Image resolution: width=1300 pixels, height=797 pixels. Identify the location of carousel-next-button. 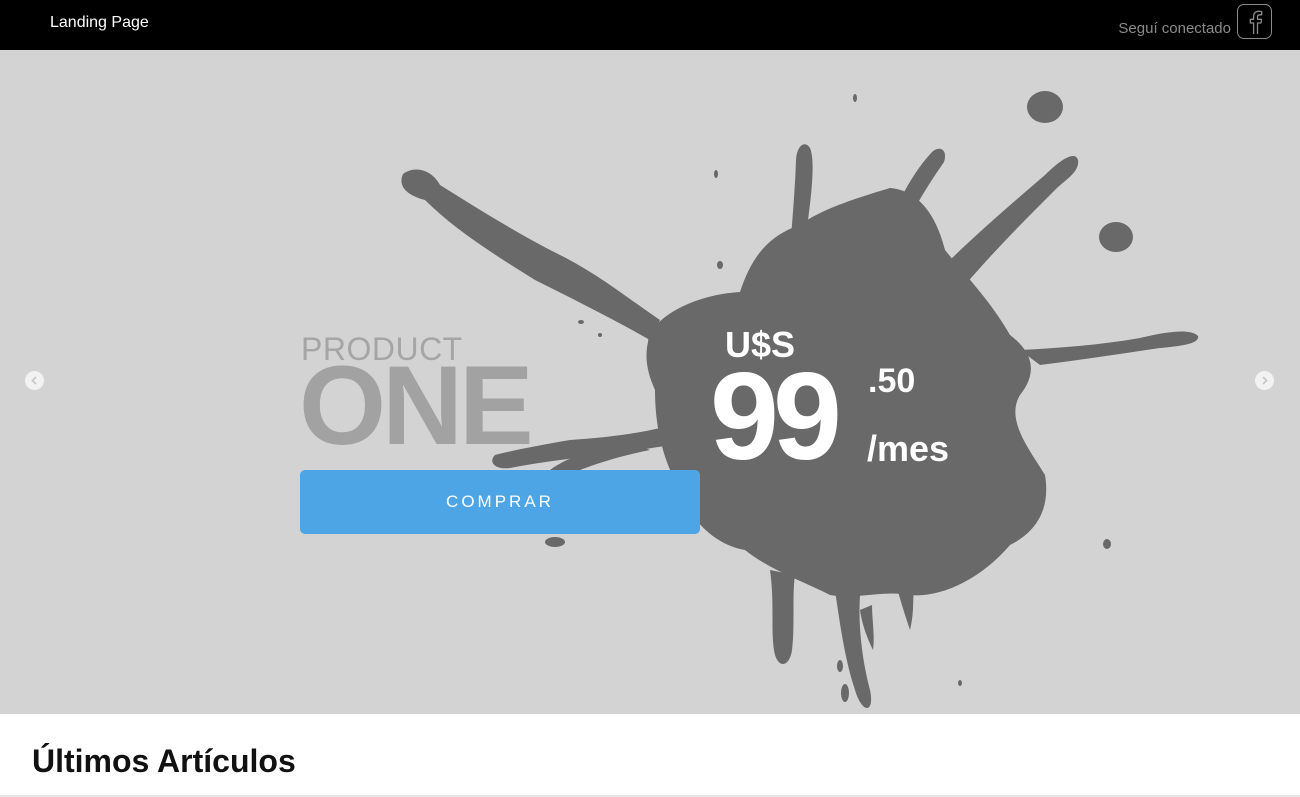
(1264, 380).